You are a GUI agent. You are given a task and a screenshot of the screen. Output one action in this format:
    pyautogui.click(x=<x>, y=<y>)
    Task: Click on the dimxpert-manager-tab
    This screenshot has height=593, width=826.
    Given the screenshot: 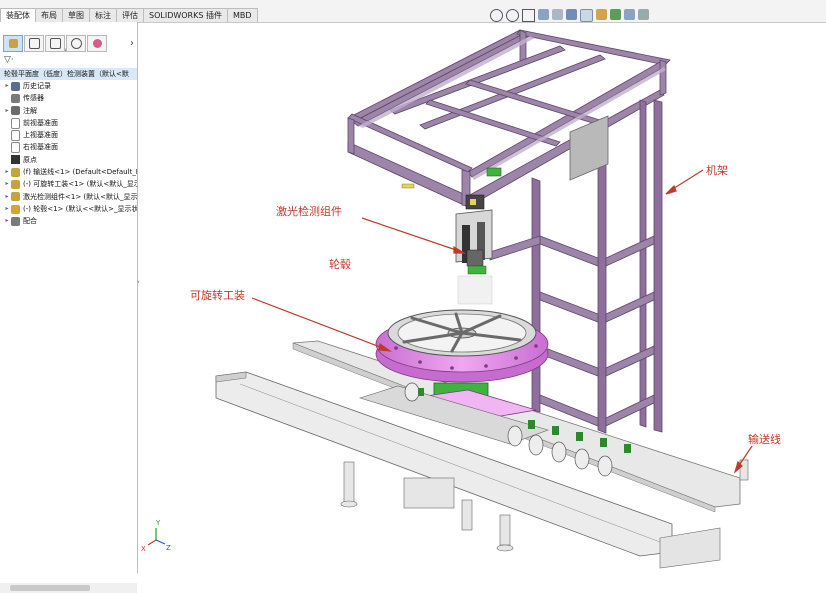 What is the action you would take?
    pyautogui.click(x=76, y=43)
    